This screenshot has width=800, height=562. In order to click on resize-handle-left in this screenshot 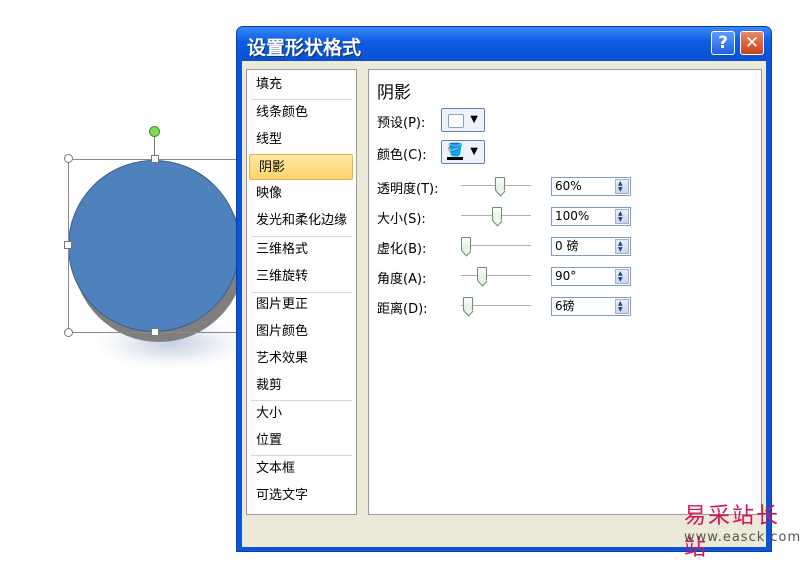, I will do `click(68, 245)`.